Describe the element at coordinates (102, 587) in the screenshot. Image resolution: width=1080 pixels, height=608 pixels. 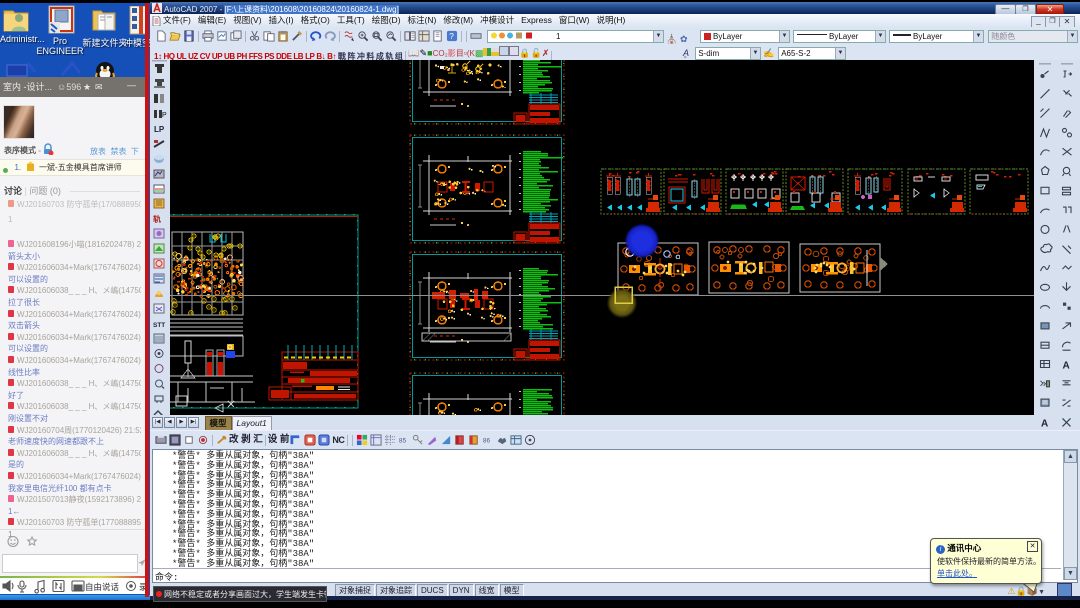
I see `svg-text: 自由说话` at that location.